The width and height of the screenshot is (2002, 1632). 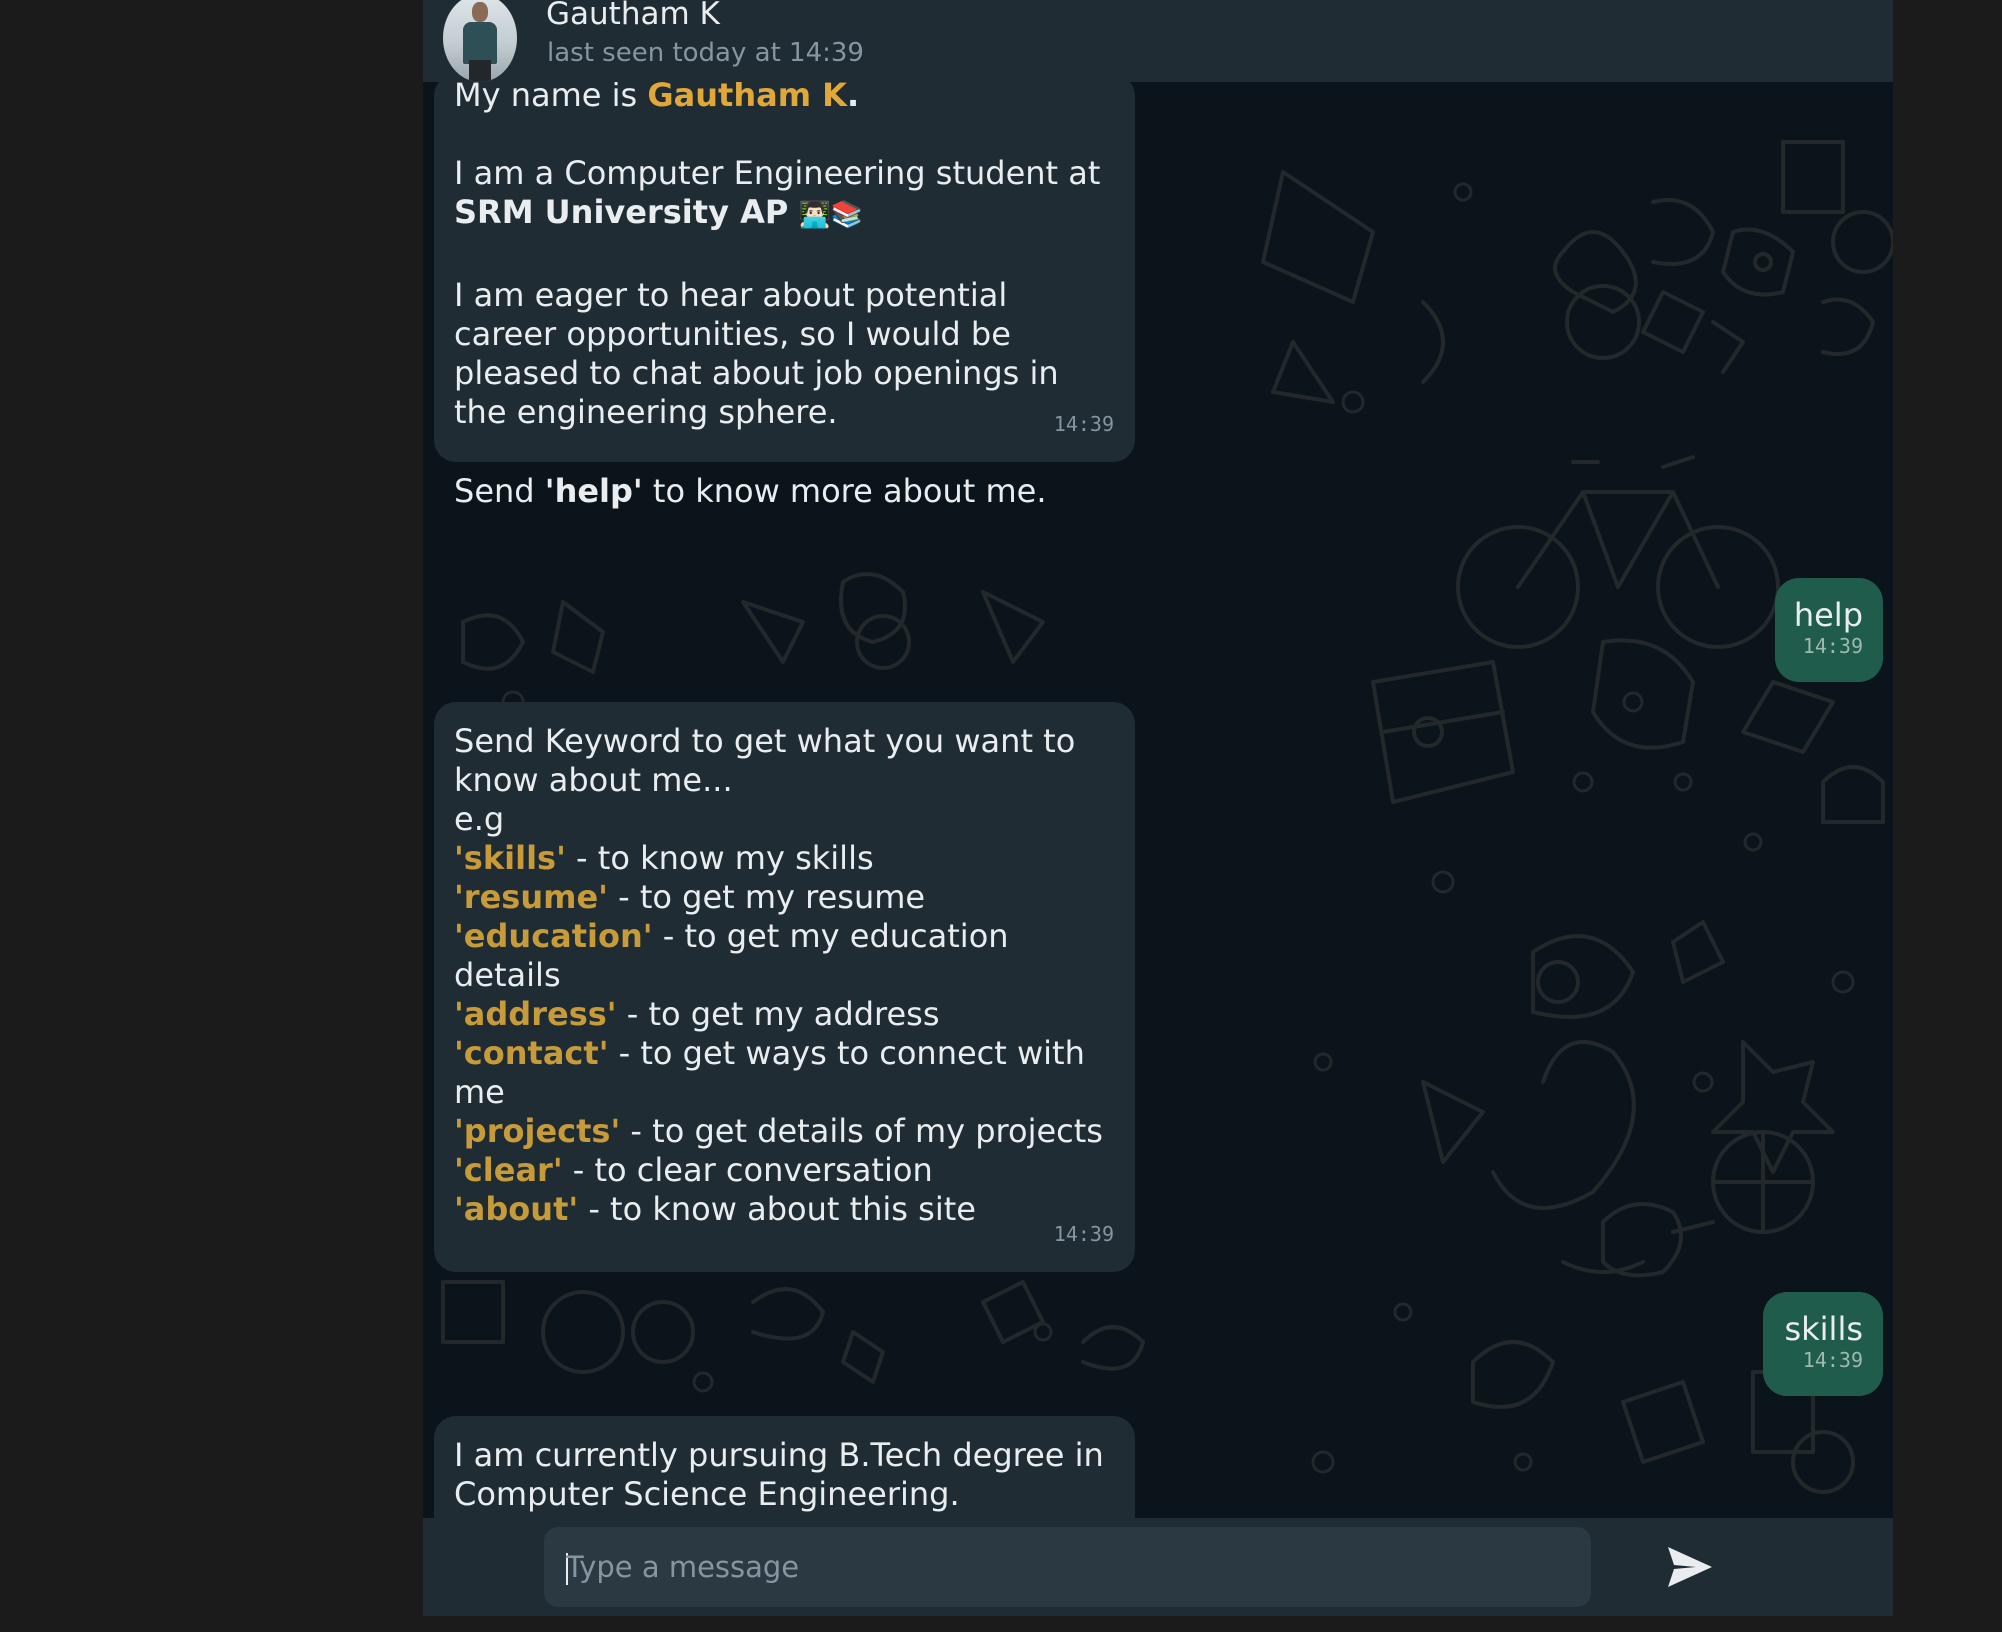 I want to click on compose-bar: Type a message, so click(x=1158, y=1567).